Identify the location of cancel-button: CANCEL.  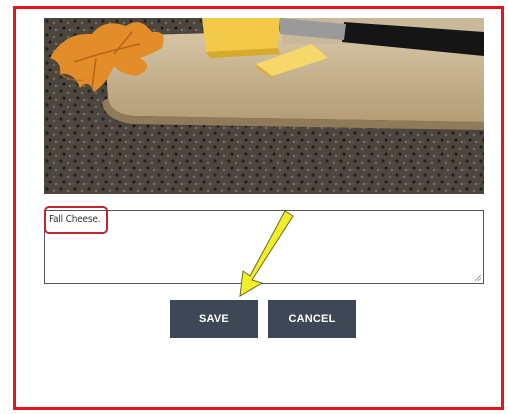
(312, 319).